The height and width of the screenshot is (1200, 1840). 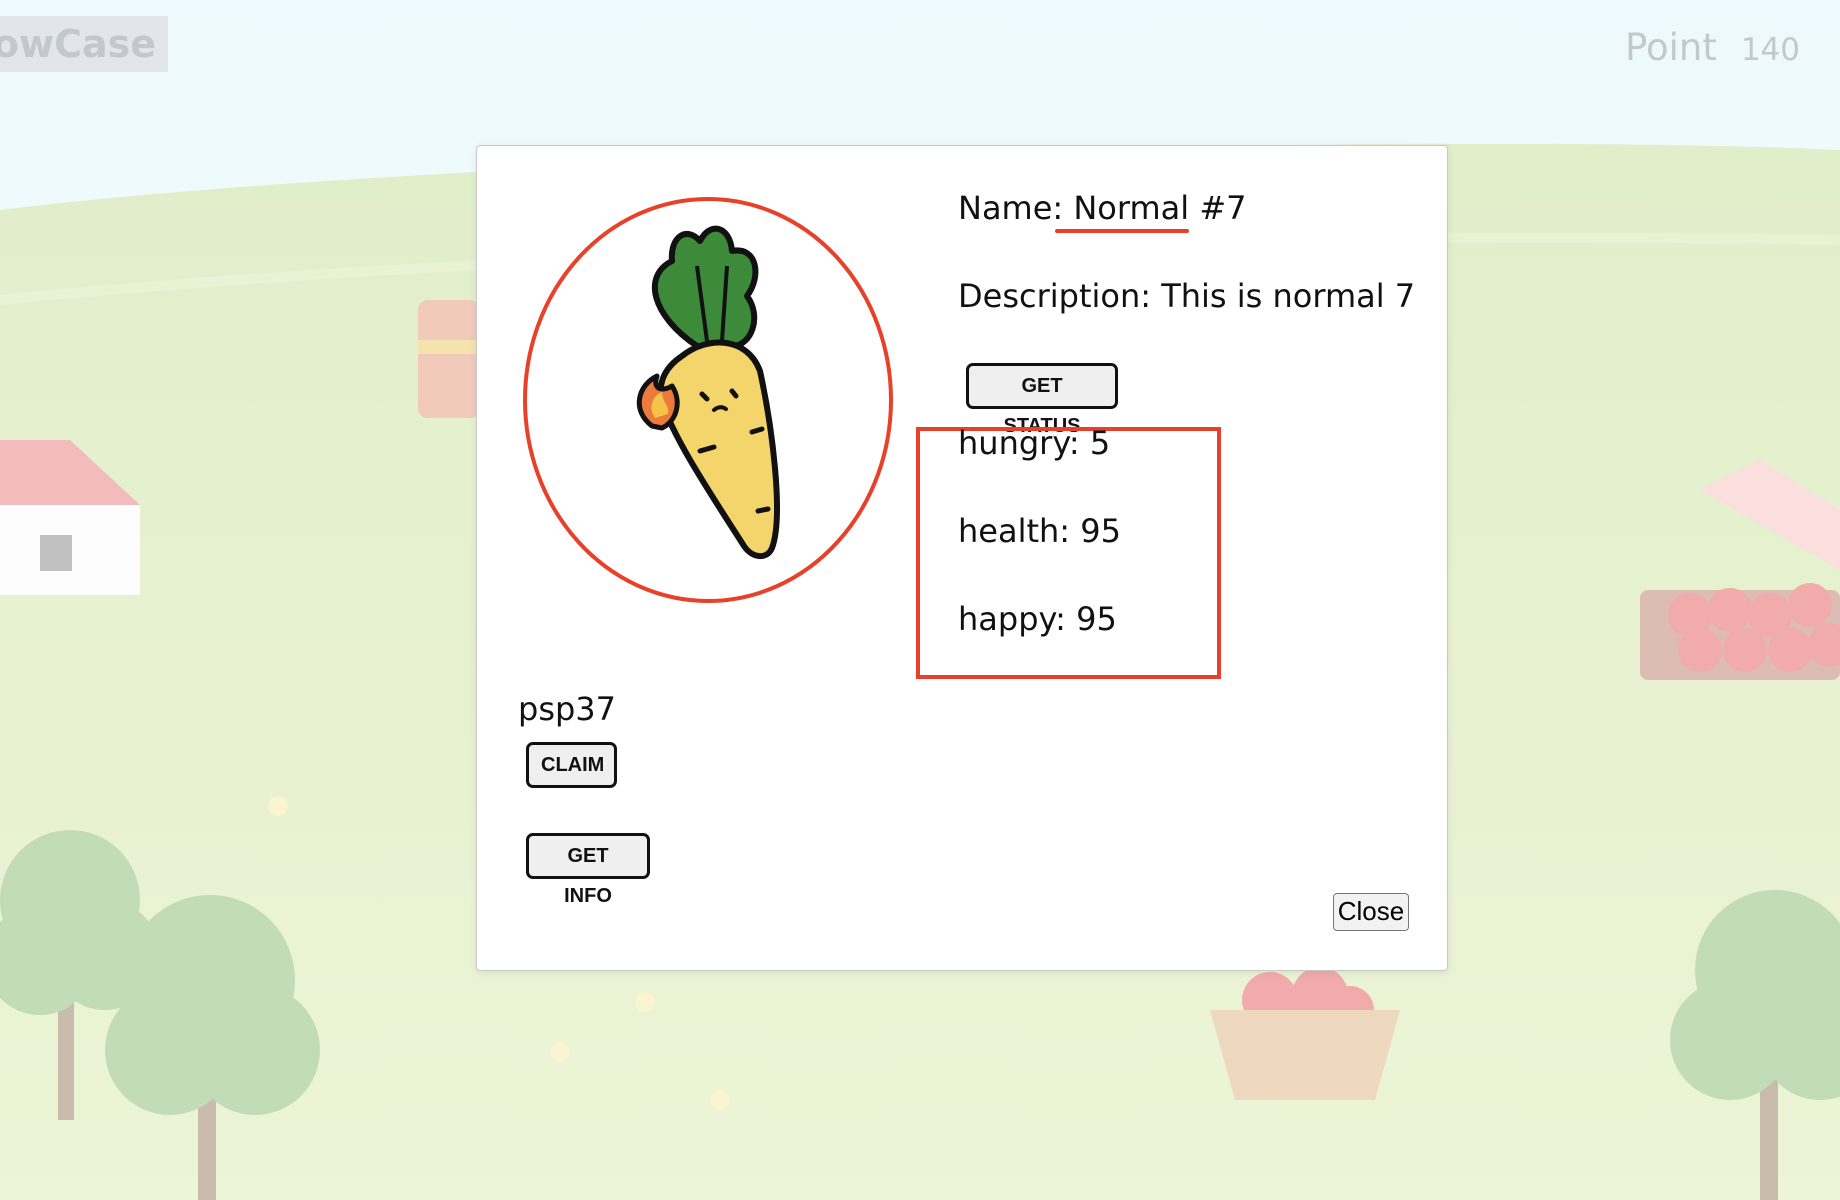 I want to click on points-value: 140, so click(x=1770, y=50).